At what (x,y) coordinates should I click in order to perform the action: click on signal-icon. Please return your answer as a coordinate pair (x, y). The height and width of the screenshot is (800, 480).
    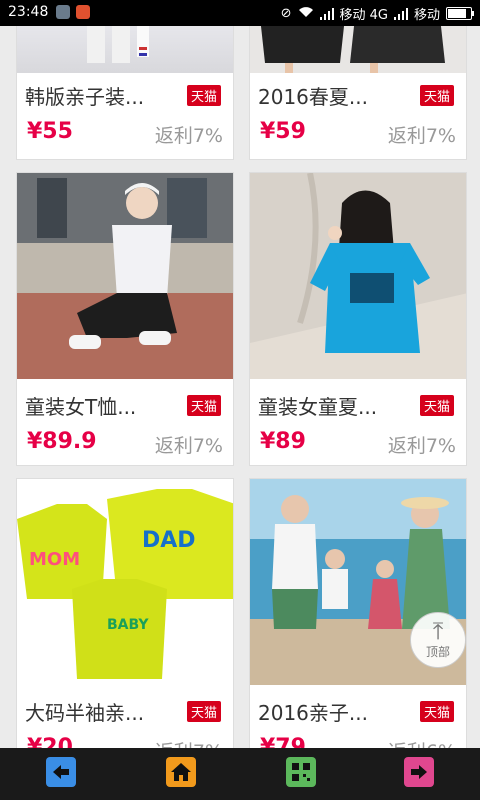
    Looking at the image, I should click on (326, 13).